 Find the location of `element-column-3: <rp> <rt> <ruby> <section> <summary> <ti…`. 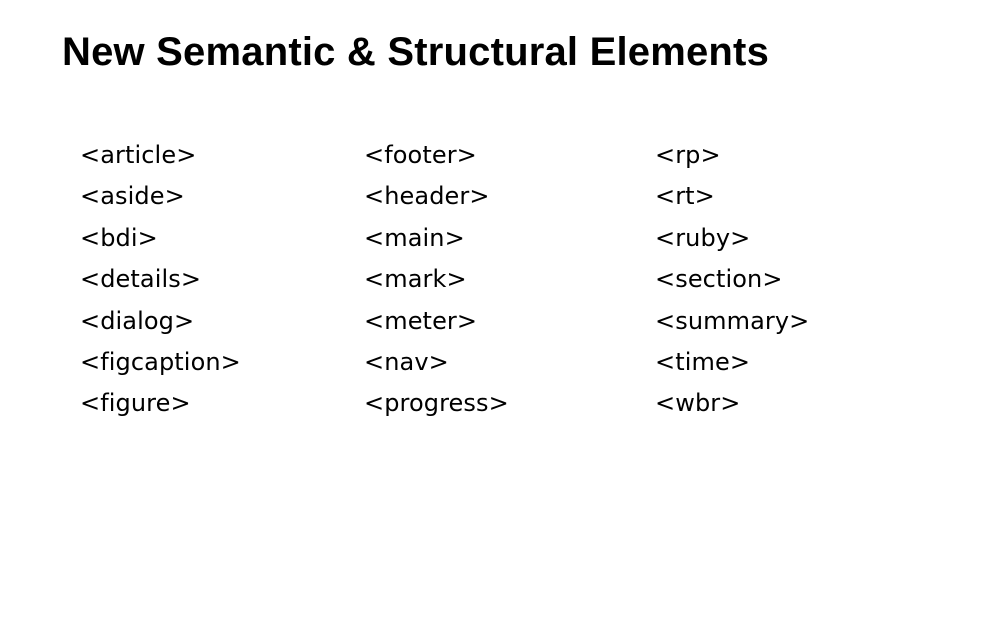

element-column-3: <rp> <rt> <ruby> <section> <summary> <ti… is located at coordinates (732, 280).